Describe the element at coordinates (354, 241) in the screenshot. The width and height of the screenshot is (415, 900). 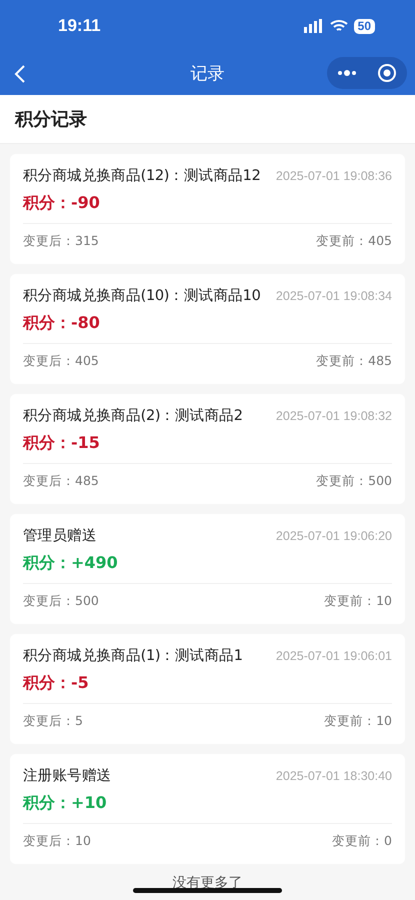
I see `balance-before: 变更前：405` at that location.